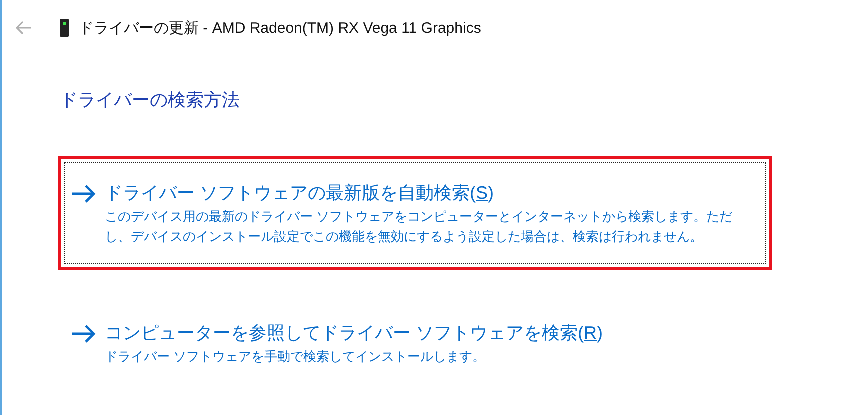  Describe the element at coordinates (280, 28) in the screenshot. I see `window-title: ドライバーの更新 - AMD Radeon(TM) RX Vega 11 Graphics` at that location.